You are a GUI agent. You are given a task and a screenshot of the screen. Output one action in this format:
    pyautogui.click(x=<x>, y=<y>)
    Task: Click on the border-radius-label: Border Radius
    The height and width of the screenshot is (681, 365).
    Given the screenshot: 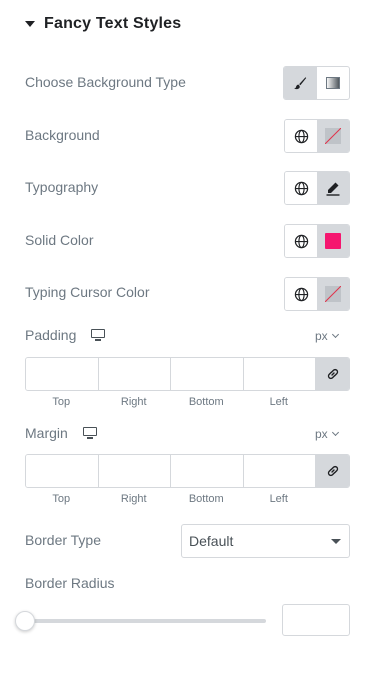 What is the action you would take?
    pyautogui.click(x=70, y=583)
    